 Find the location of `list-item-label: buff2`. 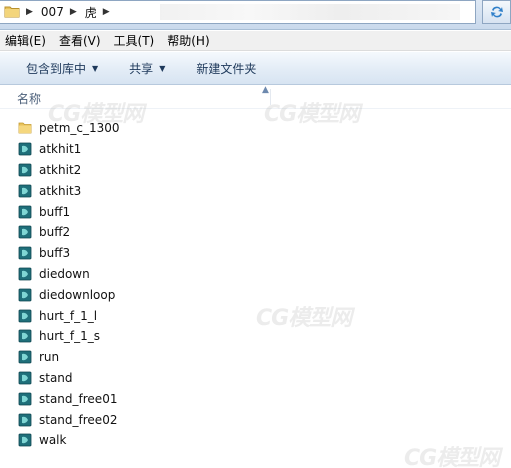

list-item-label: buff2 is located at coordinates (55, 232).